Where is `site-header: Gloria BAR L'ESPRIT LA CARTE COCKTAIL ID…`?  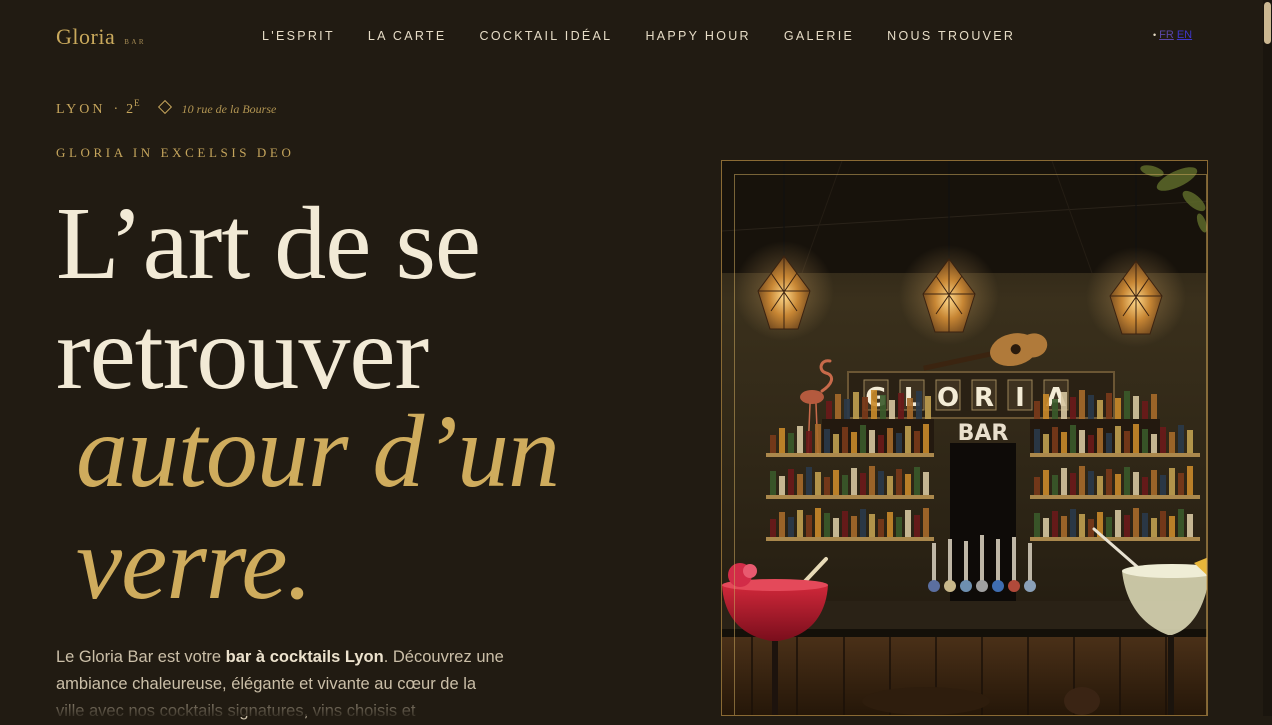 site-header: Gloria BAR L'ESPRIT LA CARTE COCKTAIL ID… is located at coordinates (631, 36).